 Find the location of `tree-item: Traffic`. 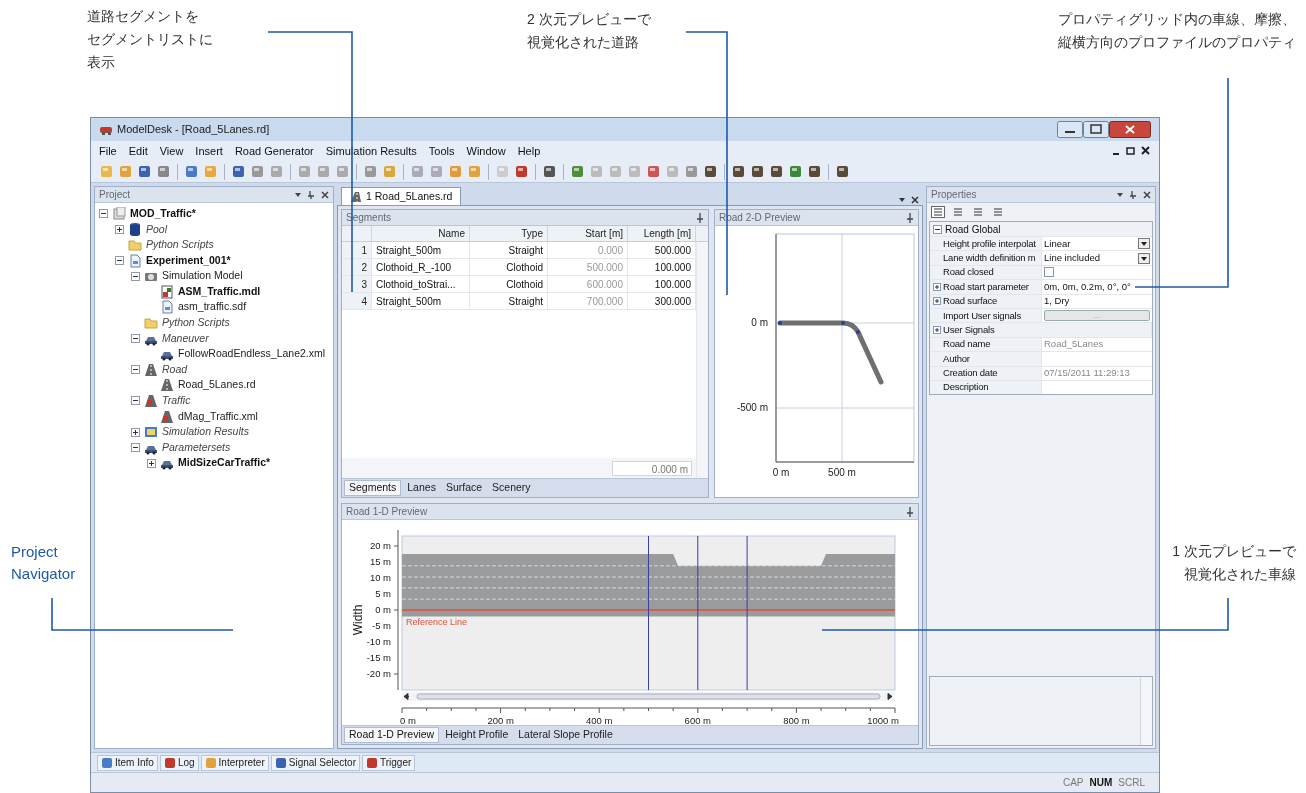

tree-item: Traffic is located at coordinates (176, 401).